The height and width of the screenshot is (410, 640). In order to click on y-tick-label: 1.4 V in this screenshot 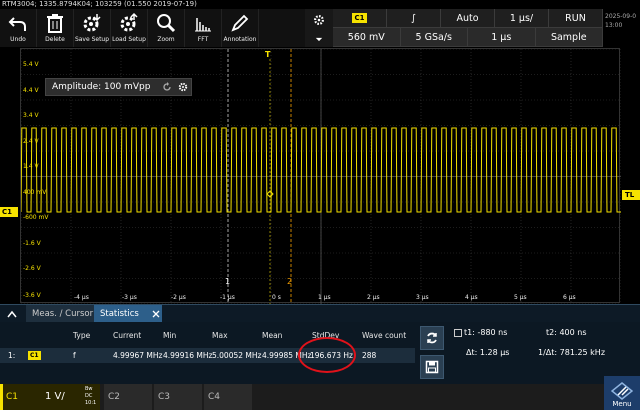, I will do `click(31, 166)`.